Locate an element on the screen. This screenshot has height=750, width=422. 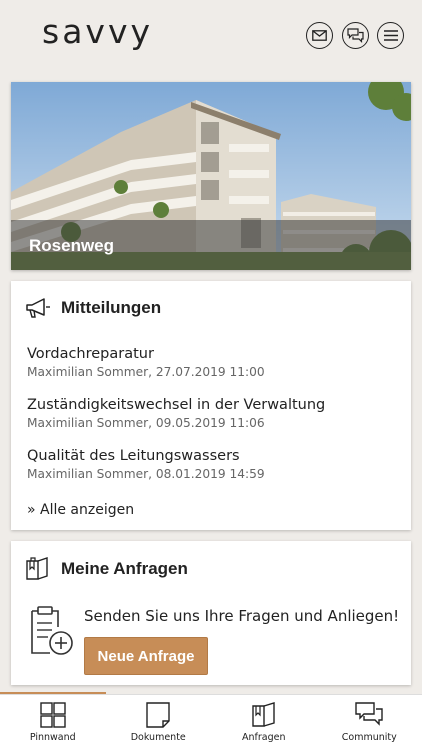
nav-label: Community is located at coordinates (369, 737).